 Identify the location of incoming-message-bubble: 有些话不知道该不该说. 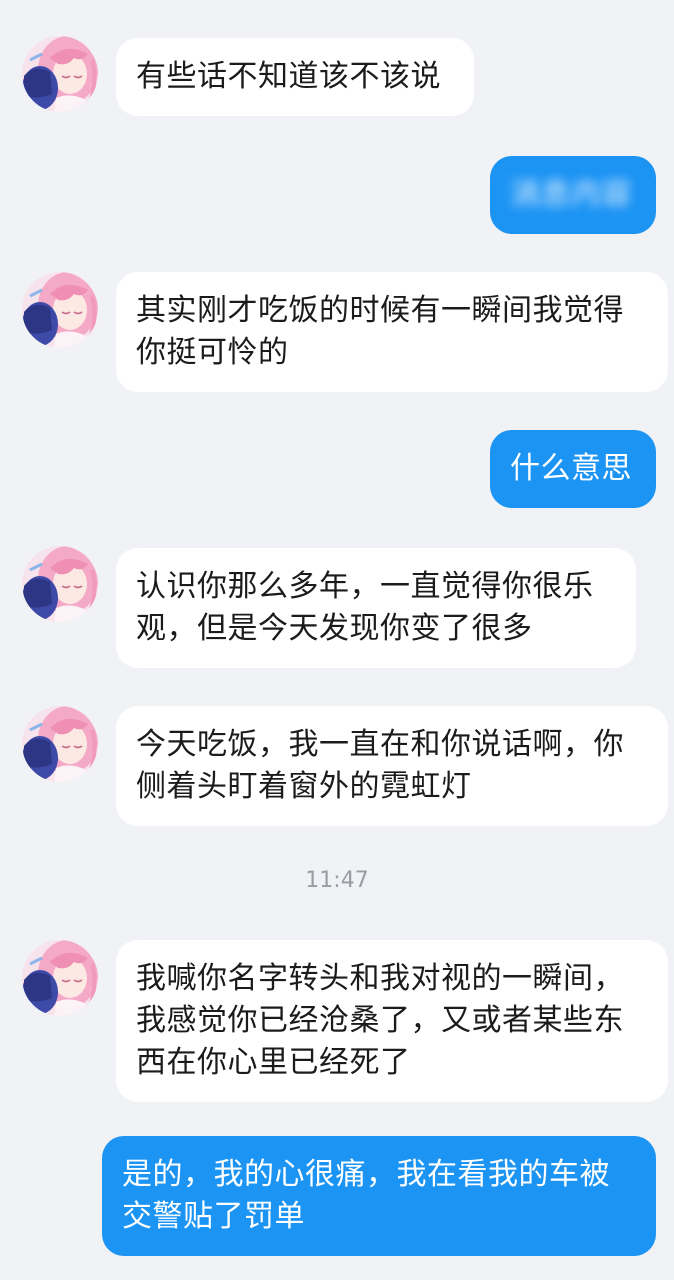
(295, 77).